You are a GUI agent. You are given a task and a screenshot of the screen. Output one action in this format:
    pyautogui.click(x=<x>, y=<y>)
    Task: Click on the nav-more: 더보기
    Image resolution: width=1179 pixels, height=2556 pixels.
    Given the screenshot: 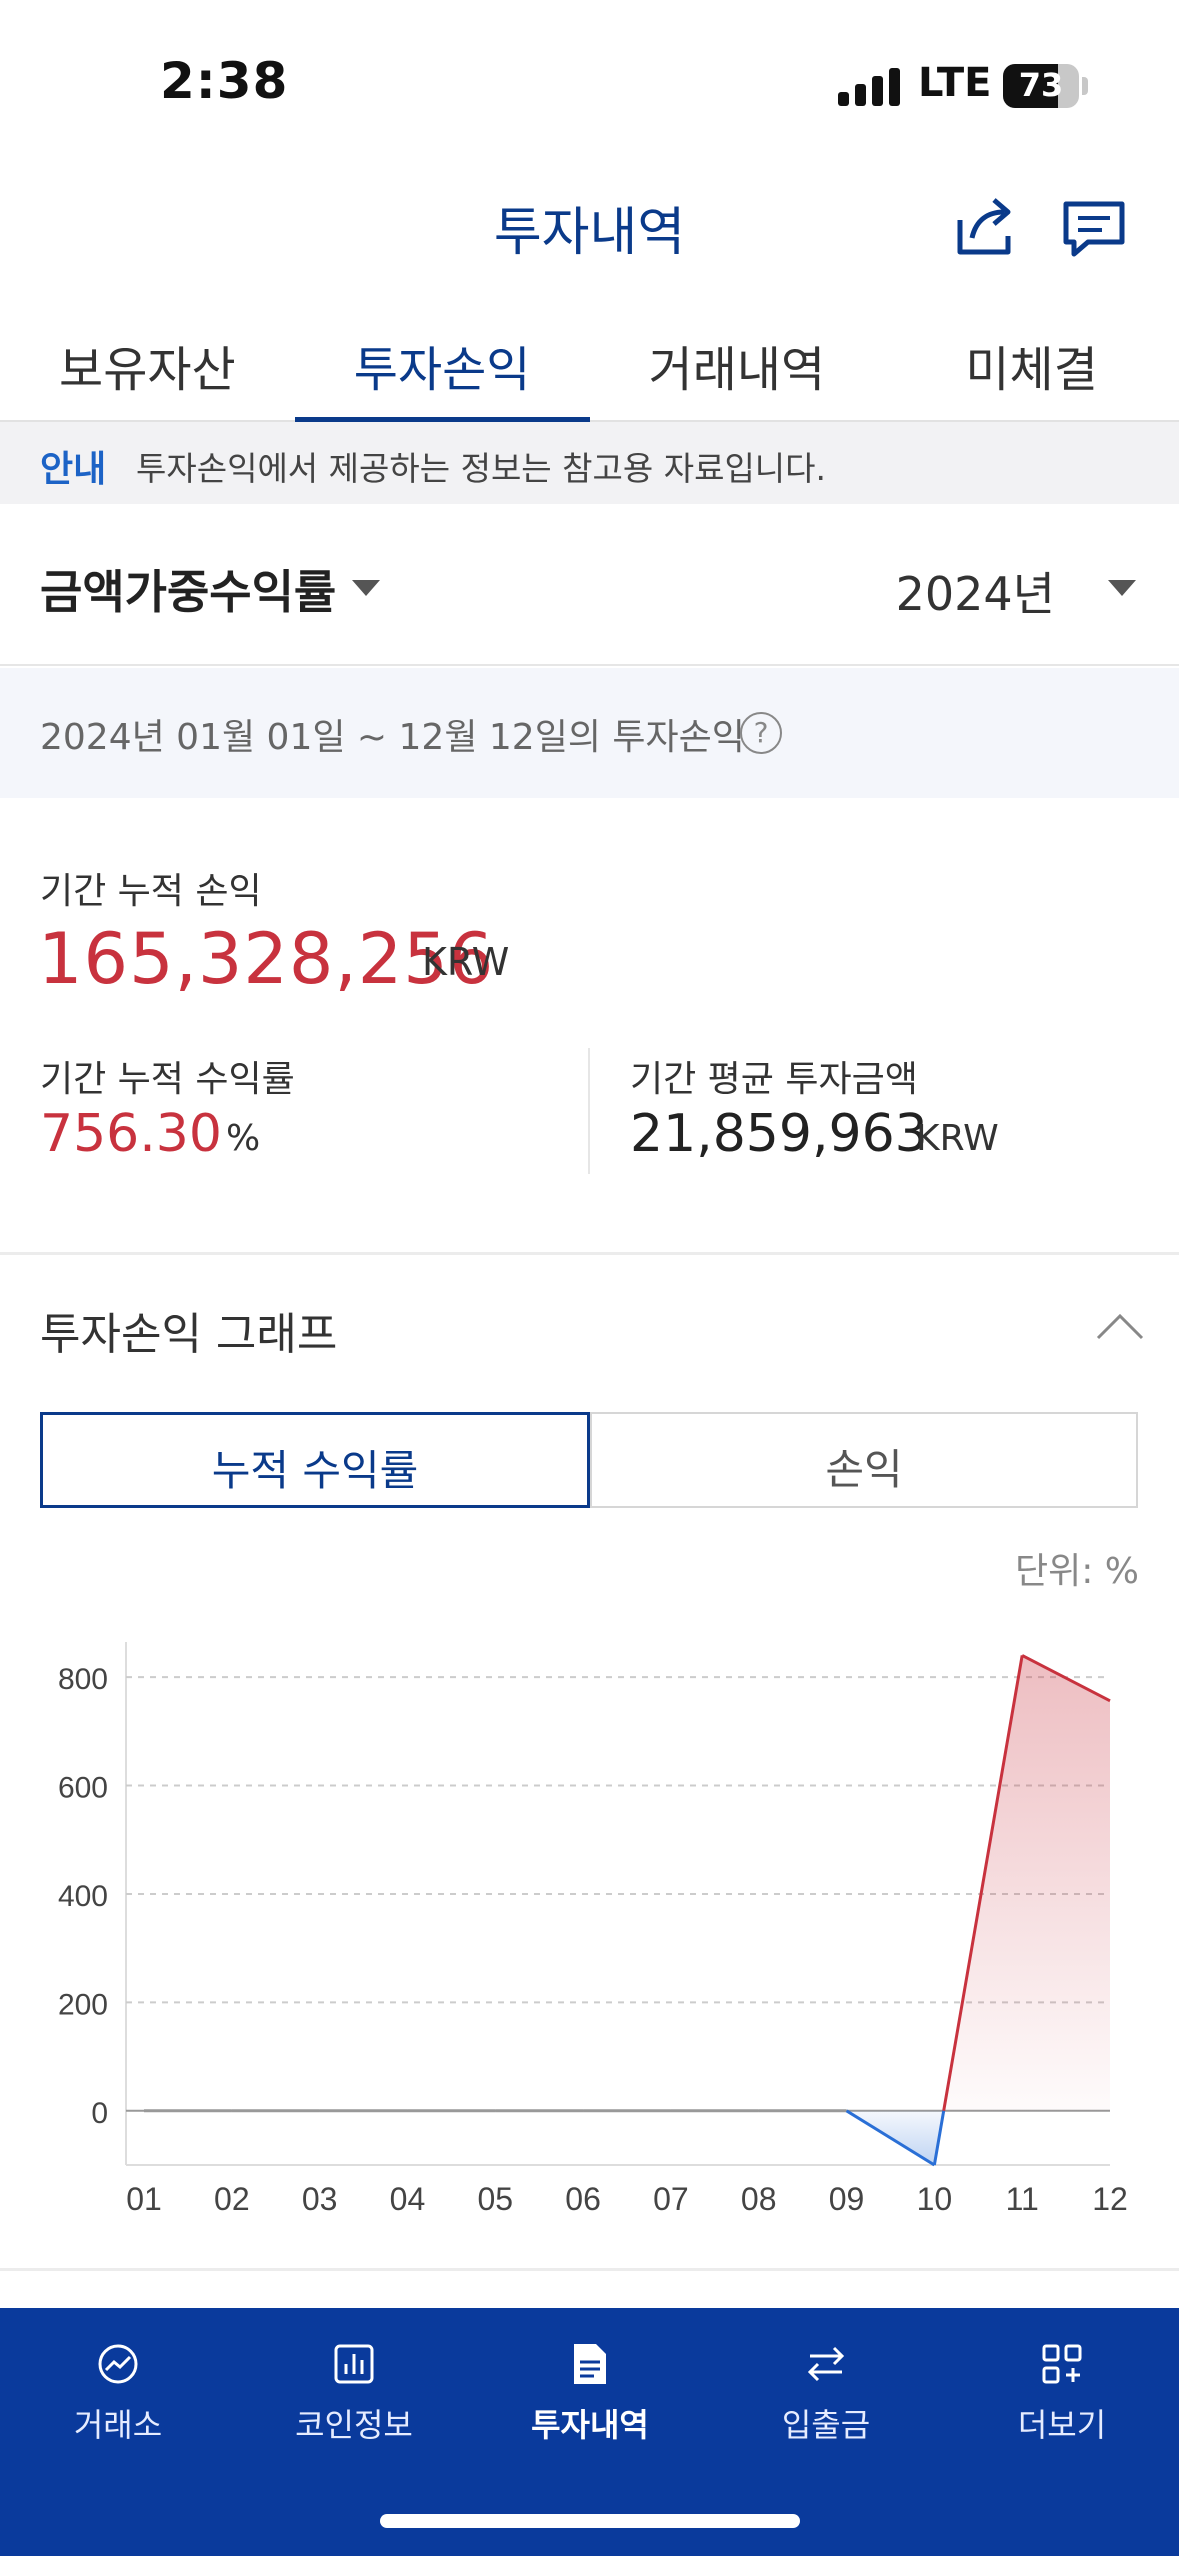 What is the action you would take?
    pyautogui.click(x=1061, y=2388)
    